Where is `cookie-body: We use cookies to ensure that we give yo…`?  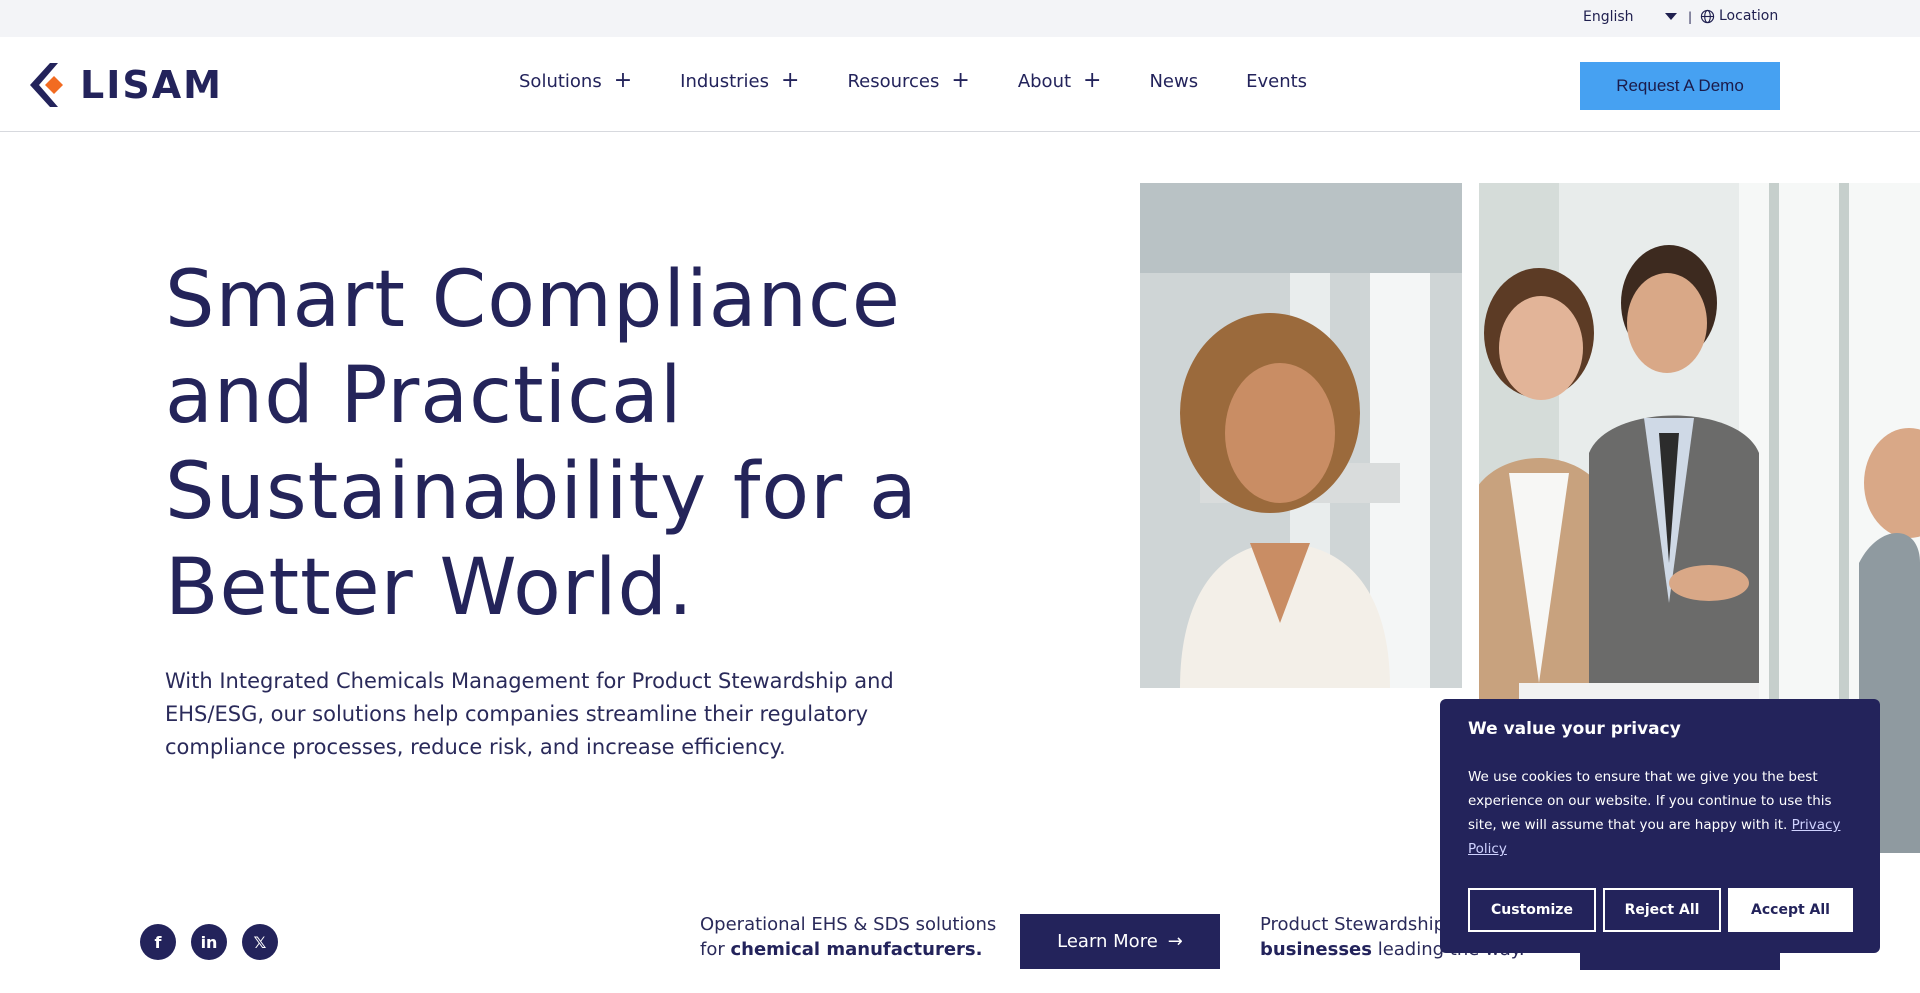 cookie-body: We use cookies to ensure that we give yo… is located at coordinates (1660, 813).